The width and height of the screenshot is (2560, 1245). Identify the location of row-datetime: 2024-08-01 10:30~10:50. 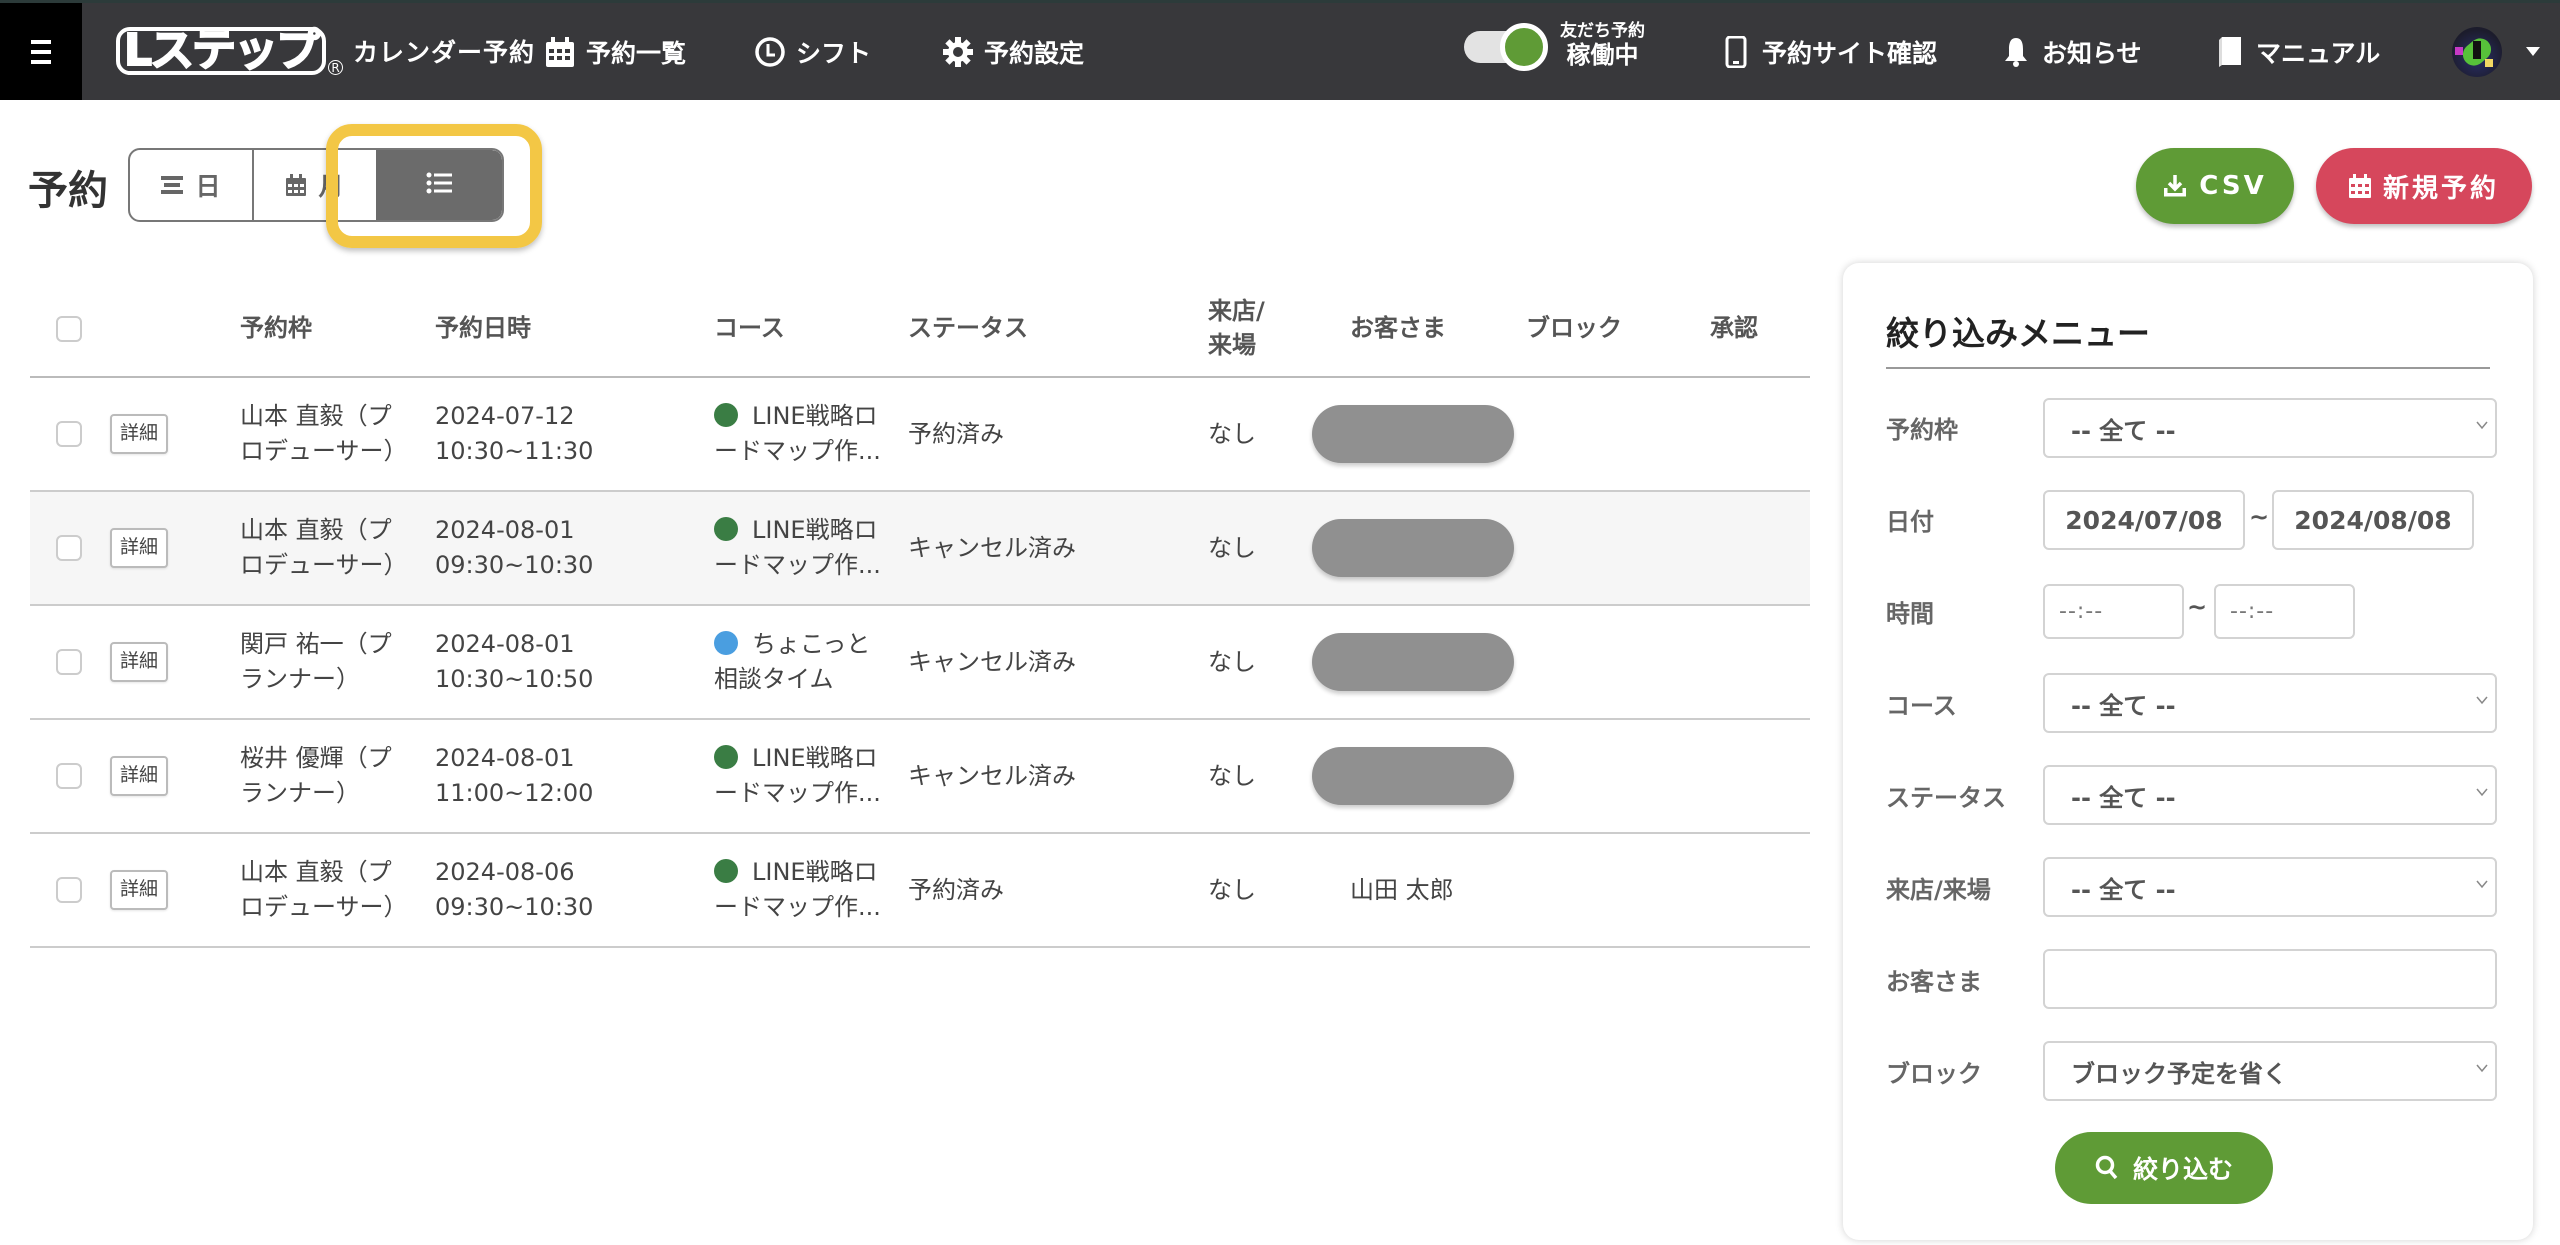
(525, 662).